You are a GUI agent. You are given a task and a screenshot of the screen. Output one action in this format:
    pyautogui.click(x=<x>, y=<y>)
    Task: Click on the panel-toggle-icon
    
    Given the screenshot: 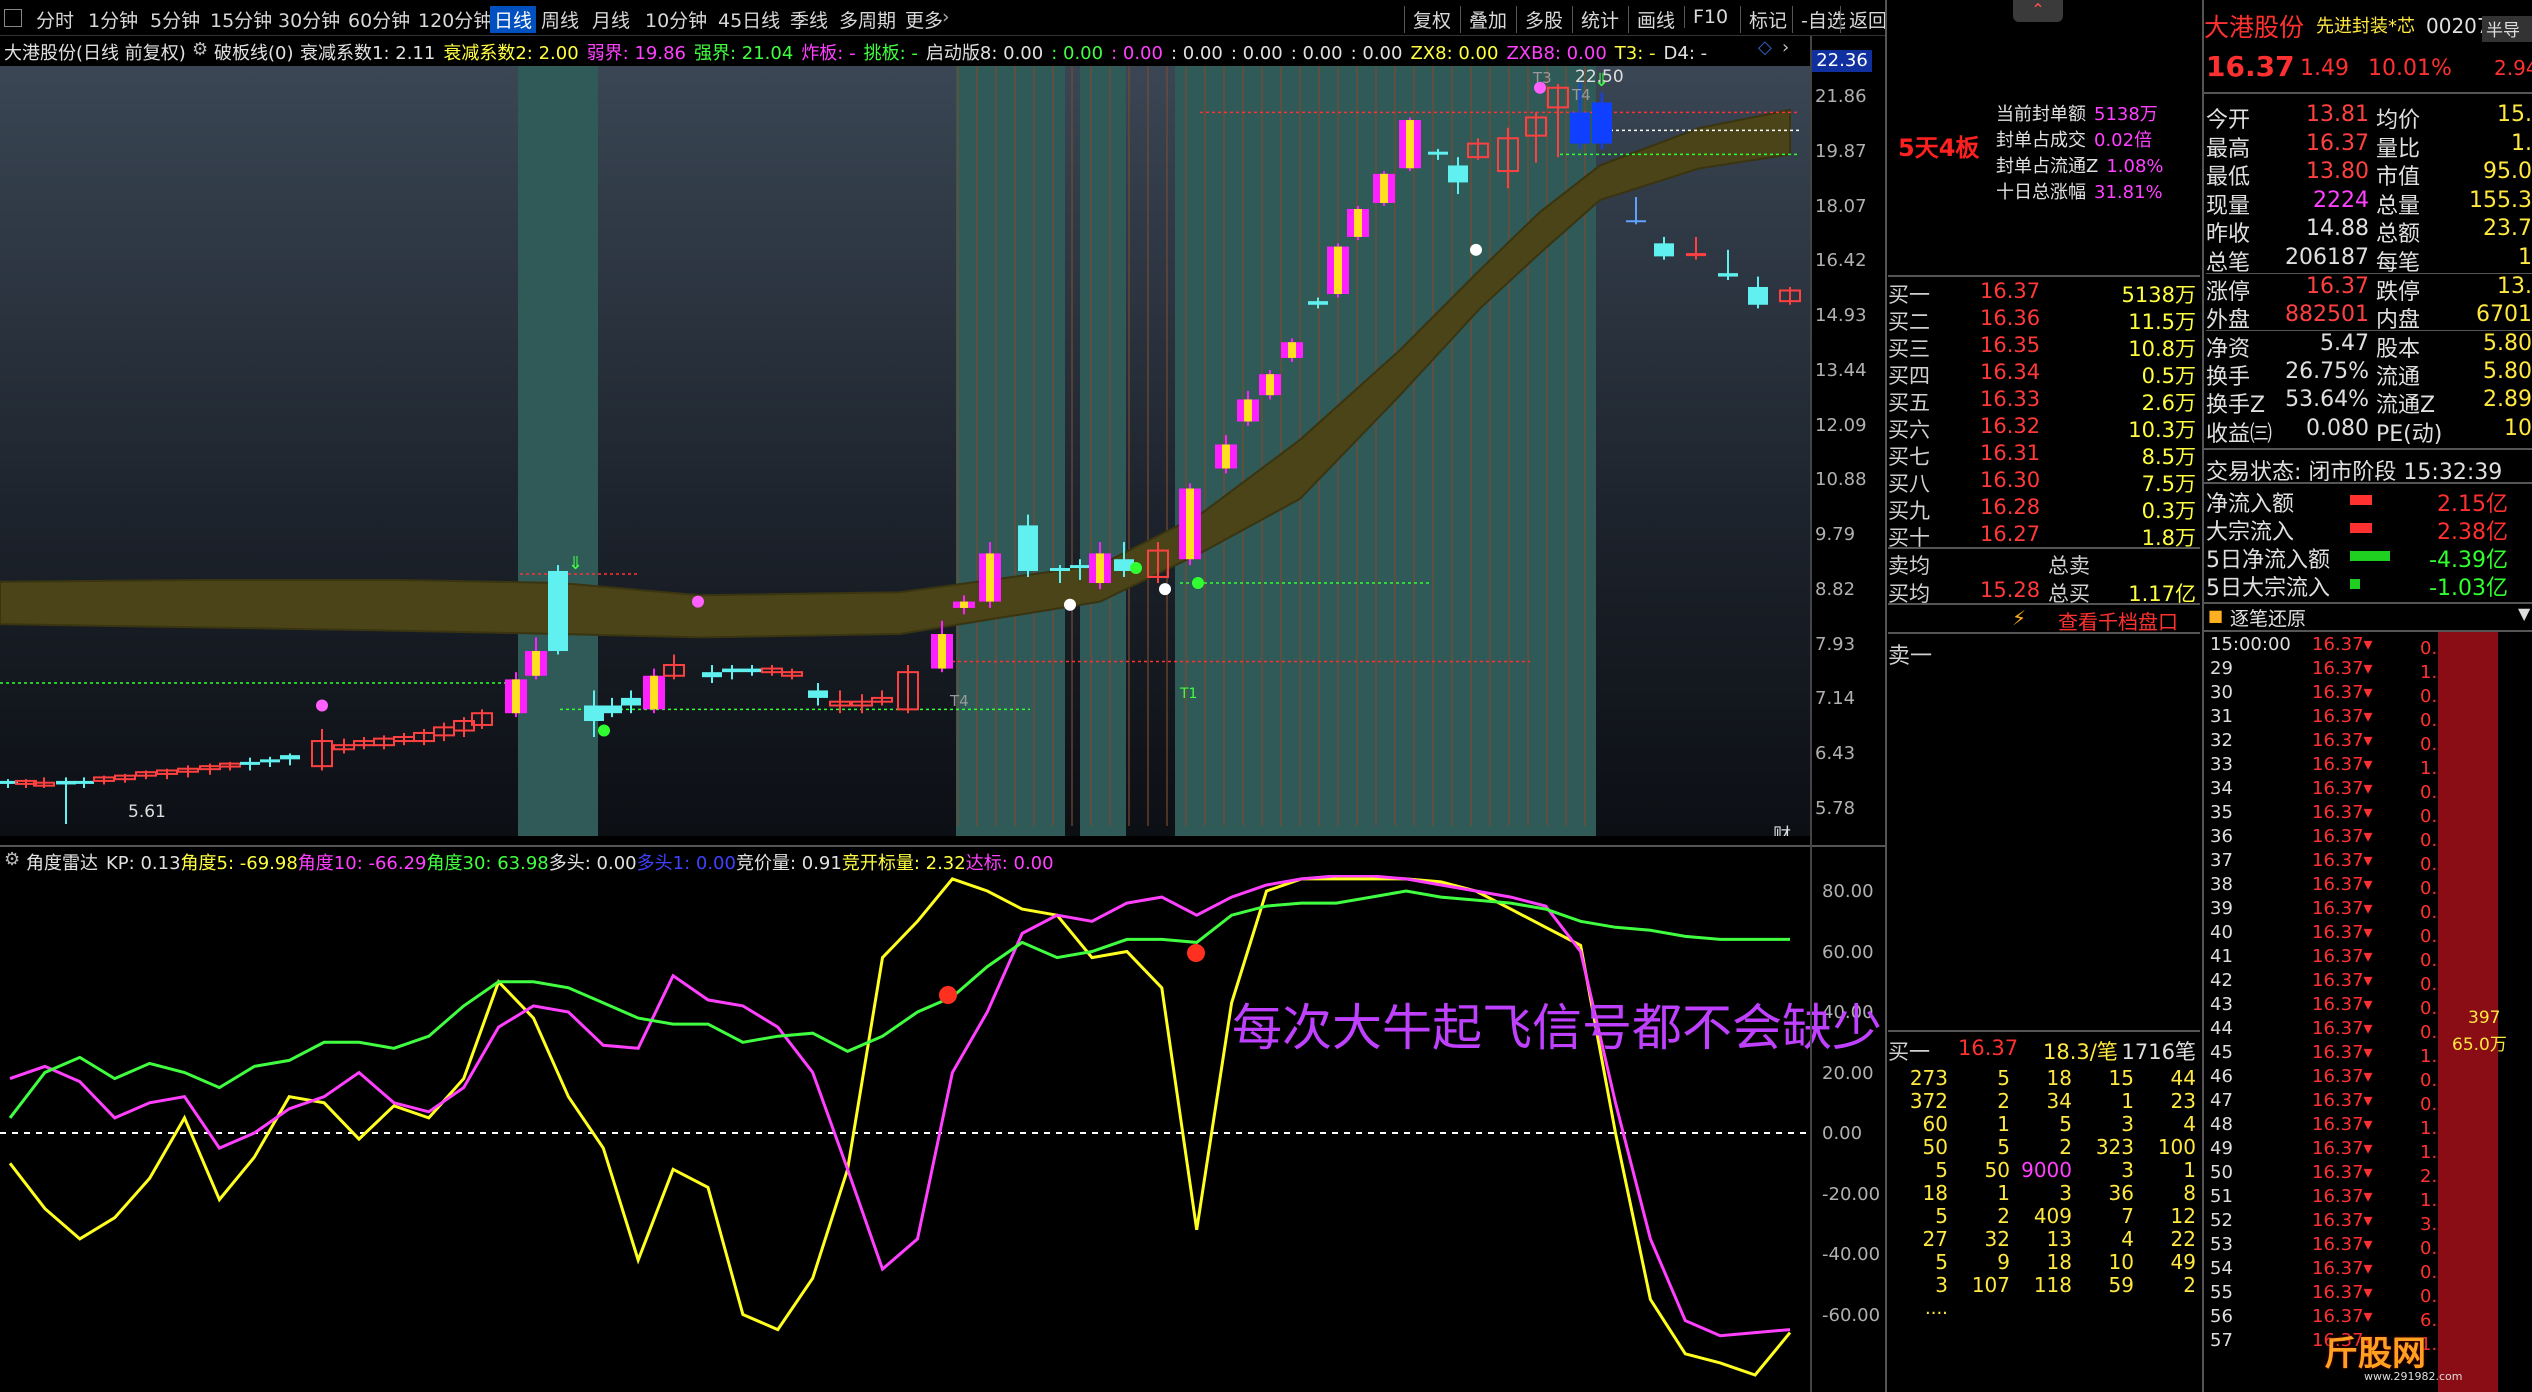 What is the action you would take?
    pyautogui.click(x=13, y=18)
    